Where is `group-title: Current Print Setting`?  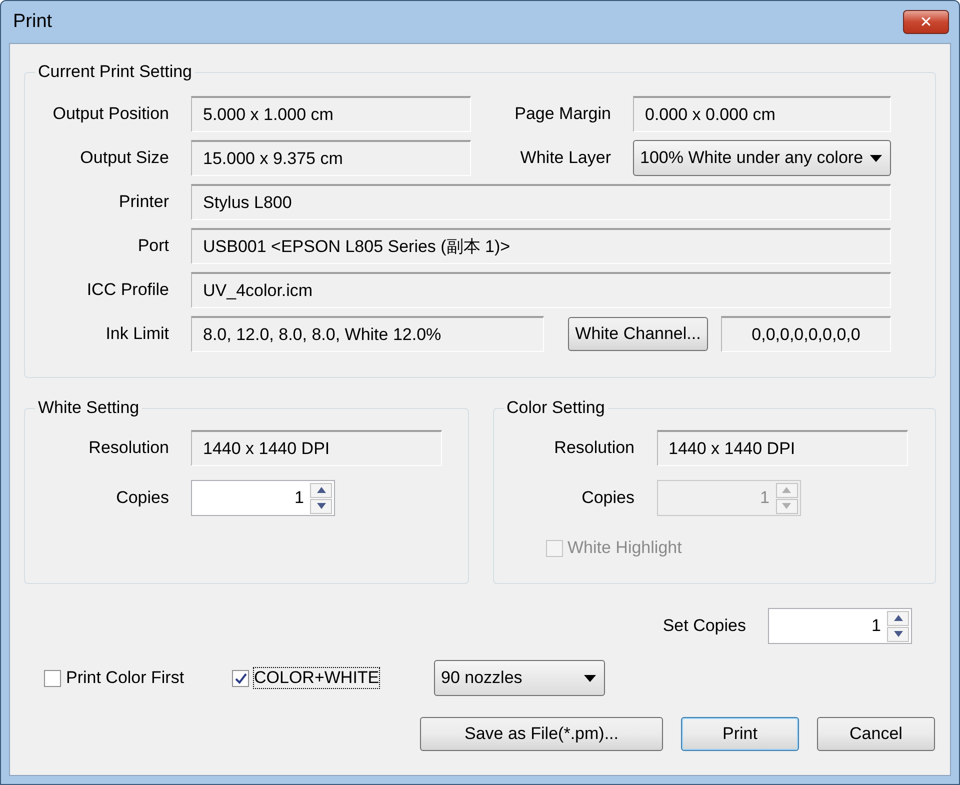 group-title: Current Print Setting is located at coordinates (115, 72).